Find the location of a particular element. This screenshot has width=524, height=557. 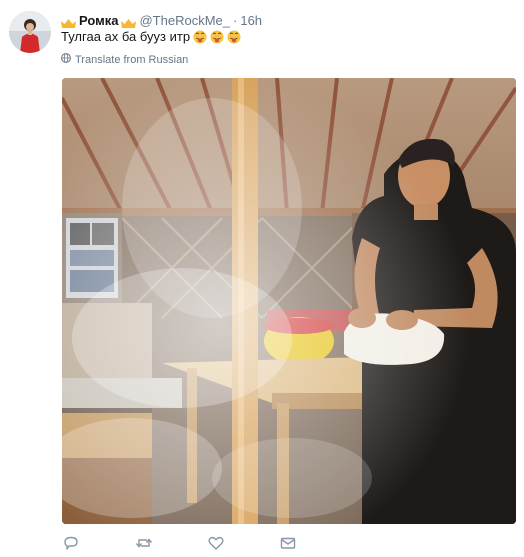

tweet-timestamp: 16h is located at coordinates (251, 20).